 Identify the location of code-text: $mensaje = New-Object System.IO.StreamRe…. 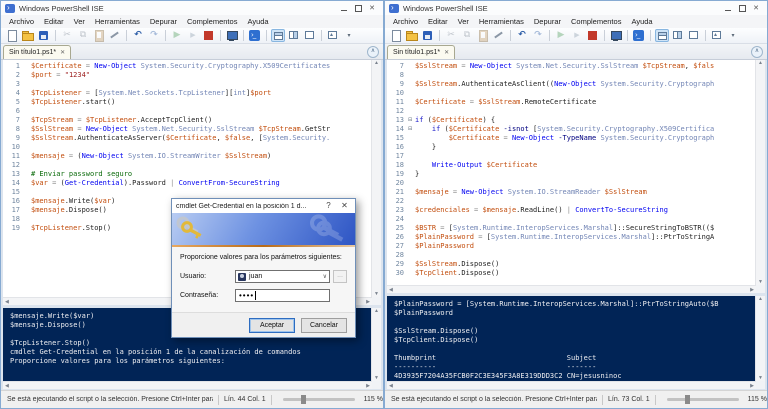
(585, 192).